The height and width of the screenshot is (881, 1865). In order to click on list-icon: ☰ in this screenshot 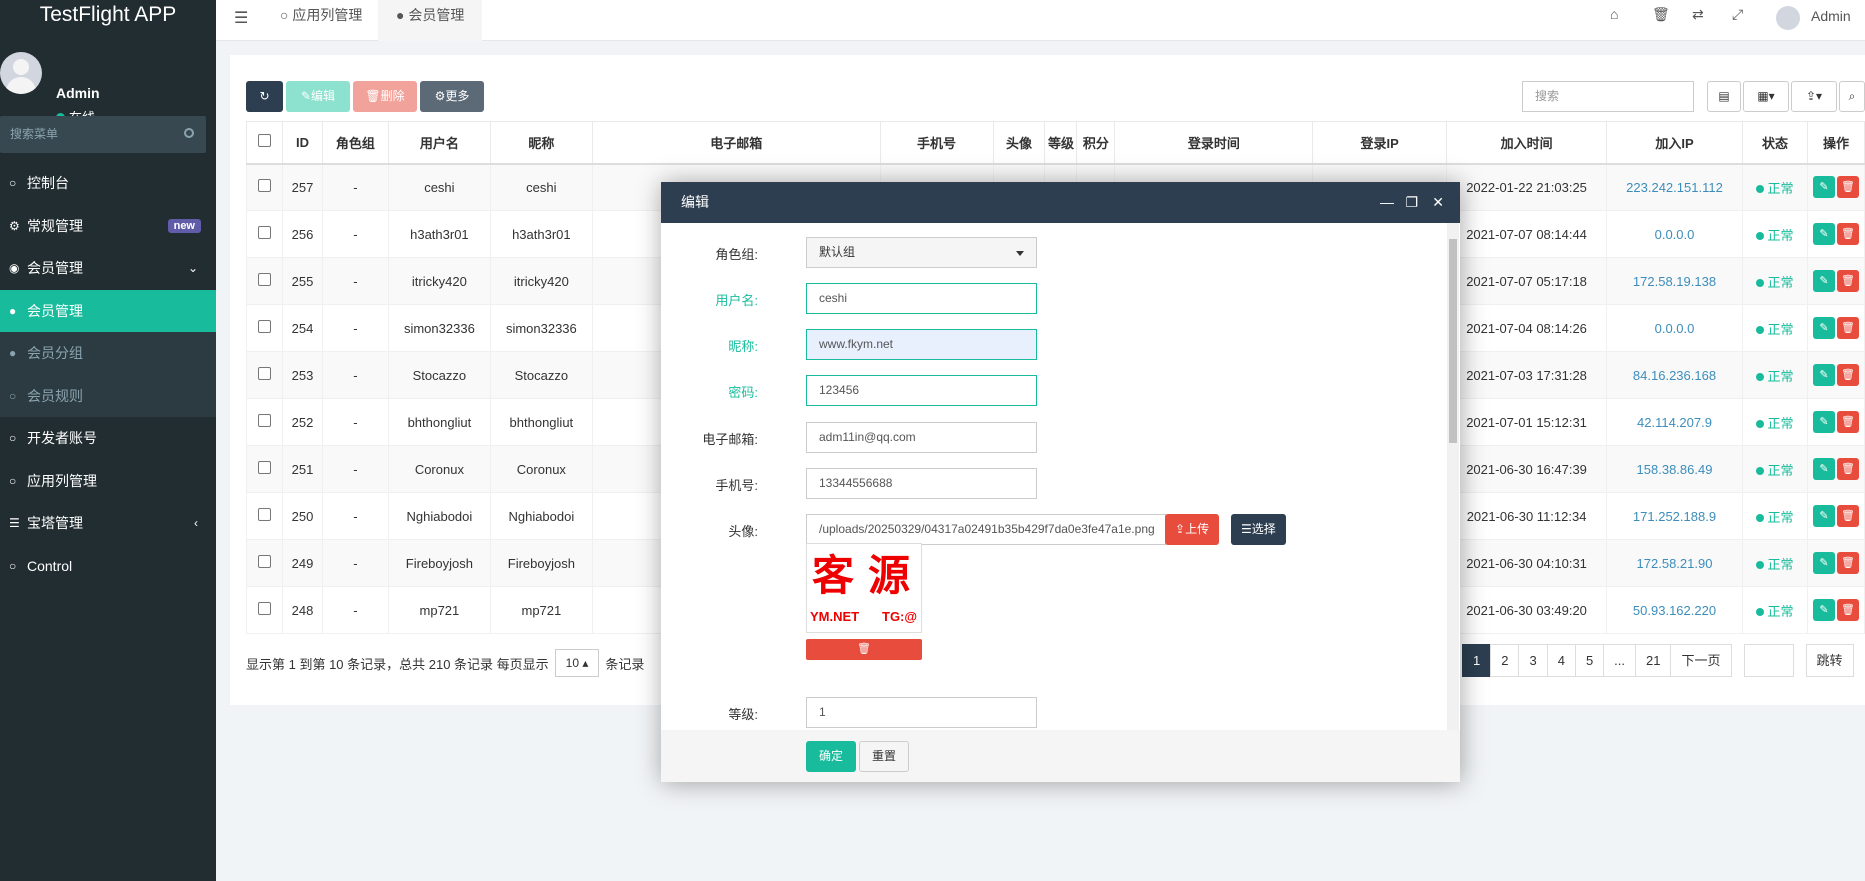, I will do `click(1246, 529)`.